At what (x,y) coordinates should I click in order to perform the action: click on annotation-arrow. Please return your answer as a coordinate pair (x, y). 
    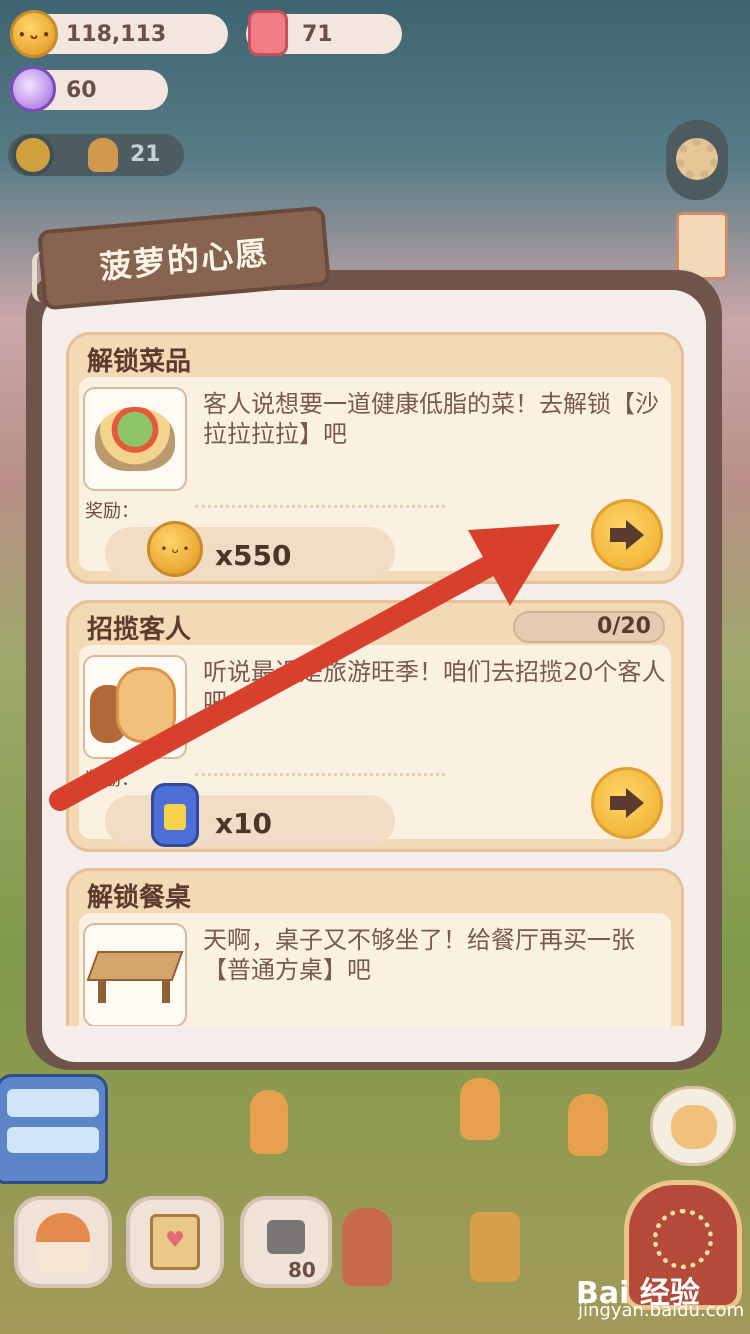
    Looking at the image, I should click on (304, 667).